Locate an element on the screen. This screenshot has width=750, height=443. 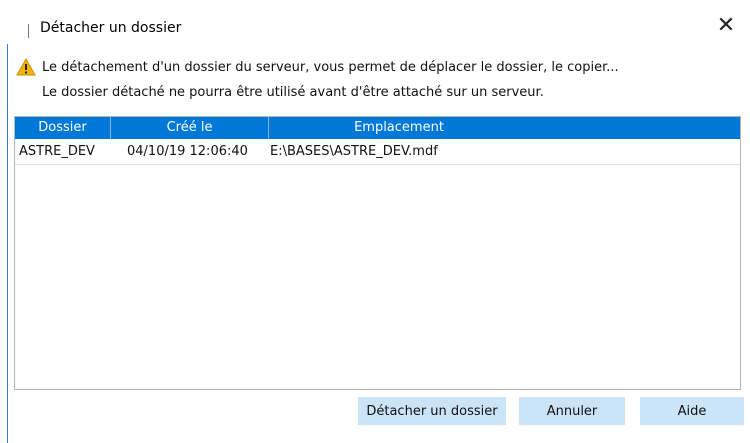
cell-emplacement: E:\BASES\ASTRE_DEV.mdf is located at coordinates (354, 151).